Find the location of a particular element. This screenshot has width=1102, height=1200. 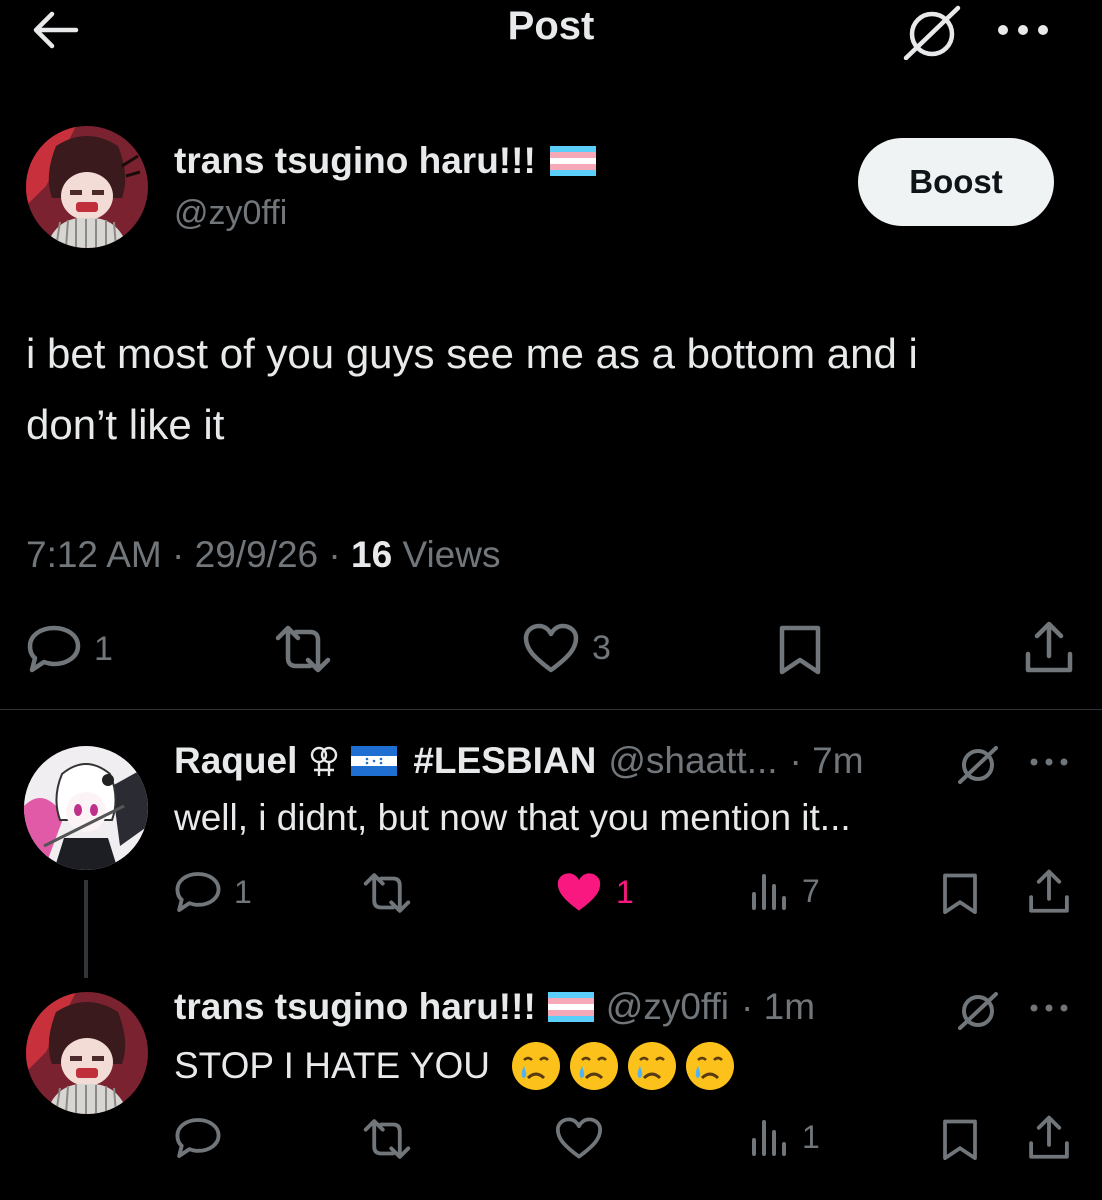

author-name: trans tsugino haru!!! is located at coordinates (355, 161).